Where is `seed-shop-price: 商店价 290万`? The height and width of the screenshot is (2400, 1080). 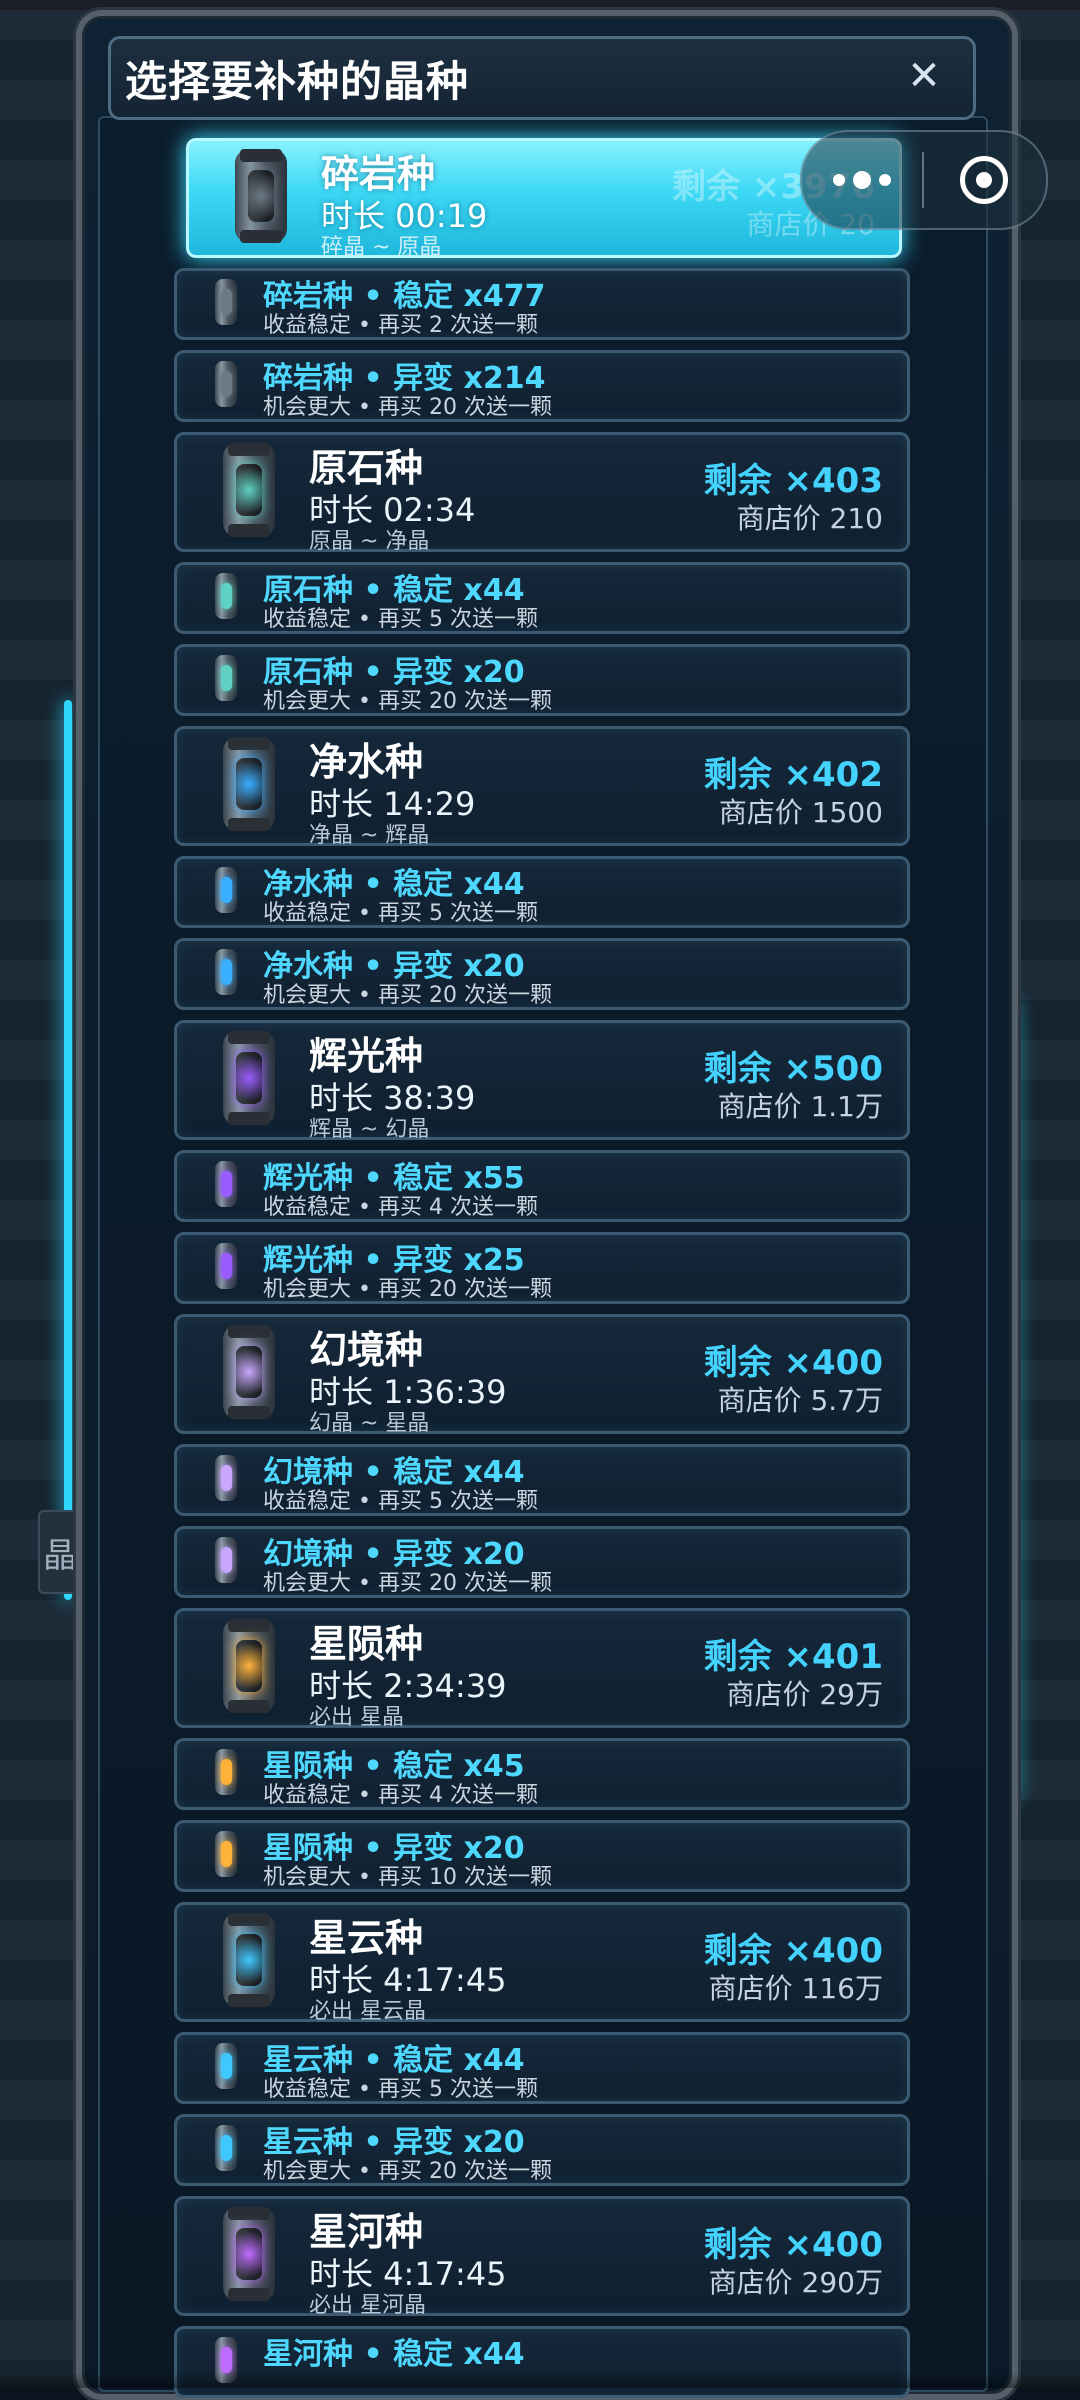 seed-shop-price: 商店价 290万 is located at coordinates (795, 2282).